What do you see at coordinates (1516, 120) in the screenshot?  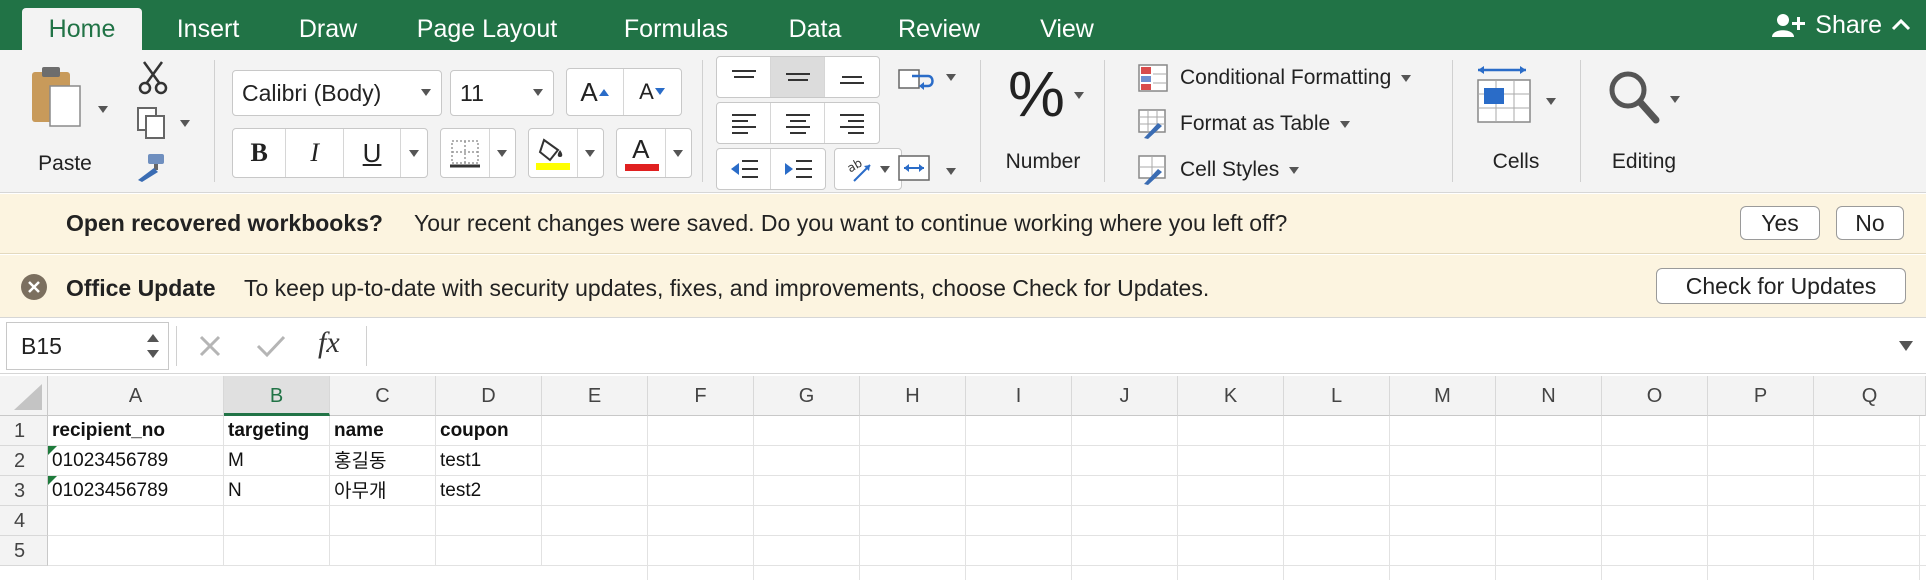 I see `cells-button: Cells` at bounding box center [1516, 120].